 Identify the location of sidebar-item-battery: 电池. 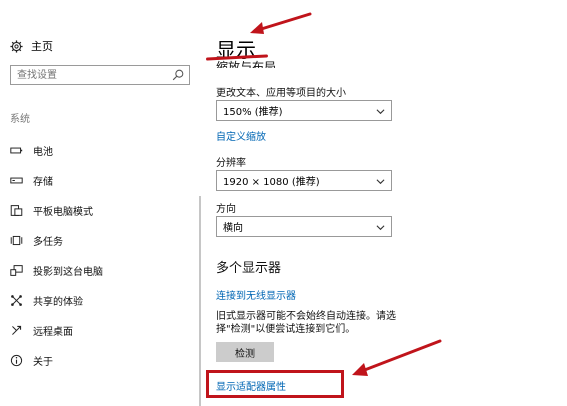
(31, 150).